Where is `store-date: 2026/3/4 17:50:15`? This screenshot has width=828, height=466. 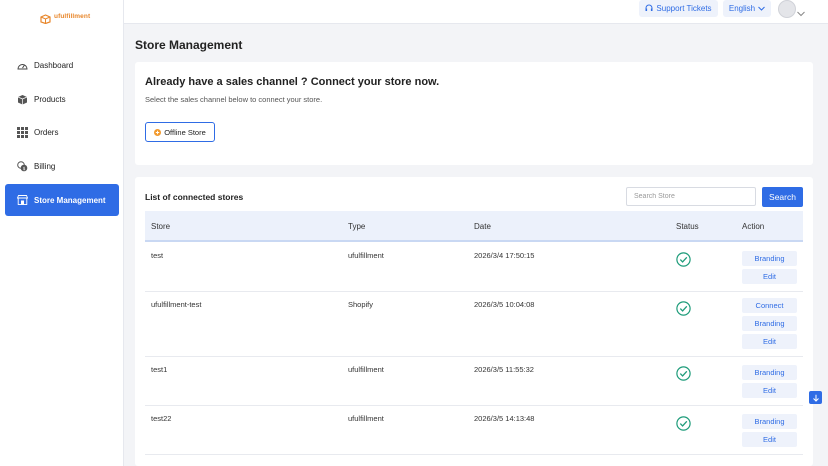 store-date: 2026/3/4 17:50:15 is located at coordinates (504, 255).